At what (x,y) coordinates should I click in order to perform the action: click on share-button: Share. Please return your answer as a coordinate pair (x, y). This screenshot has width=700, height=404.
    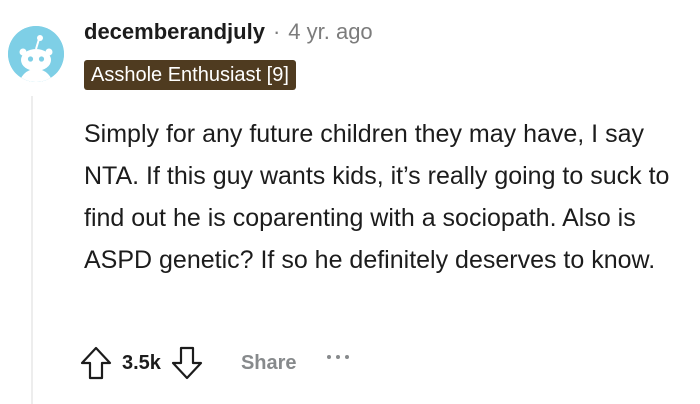
    Looking at the image, I should click on (269, 363).